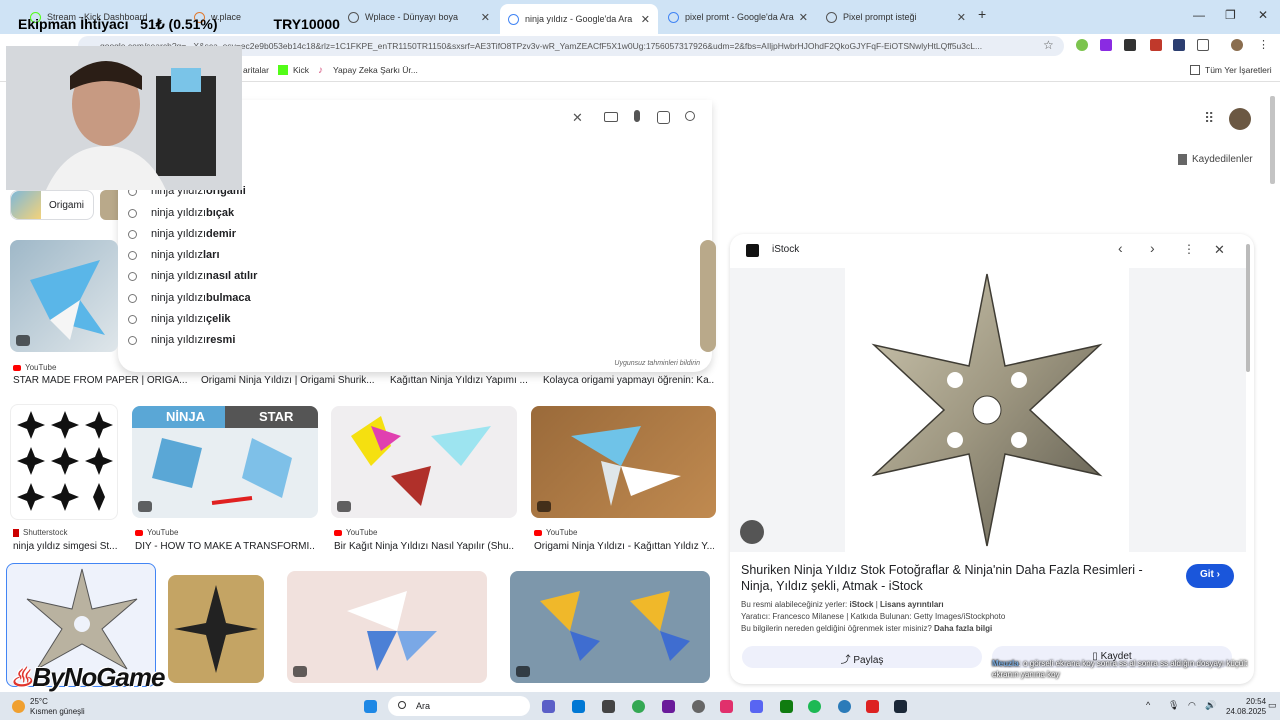 This screenshot has width=1280, height=720. Describe the element at coordinates (637, 116) in the screenshot. I see `microphone-icon` at that location.